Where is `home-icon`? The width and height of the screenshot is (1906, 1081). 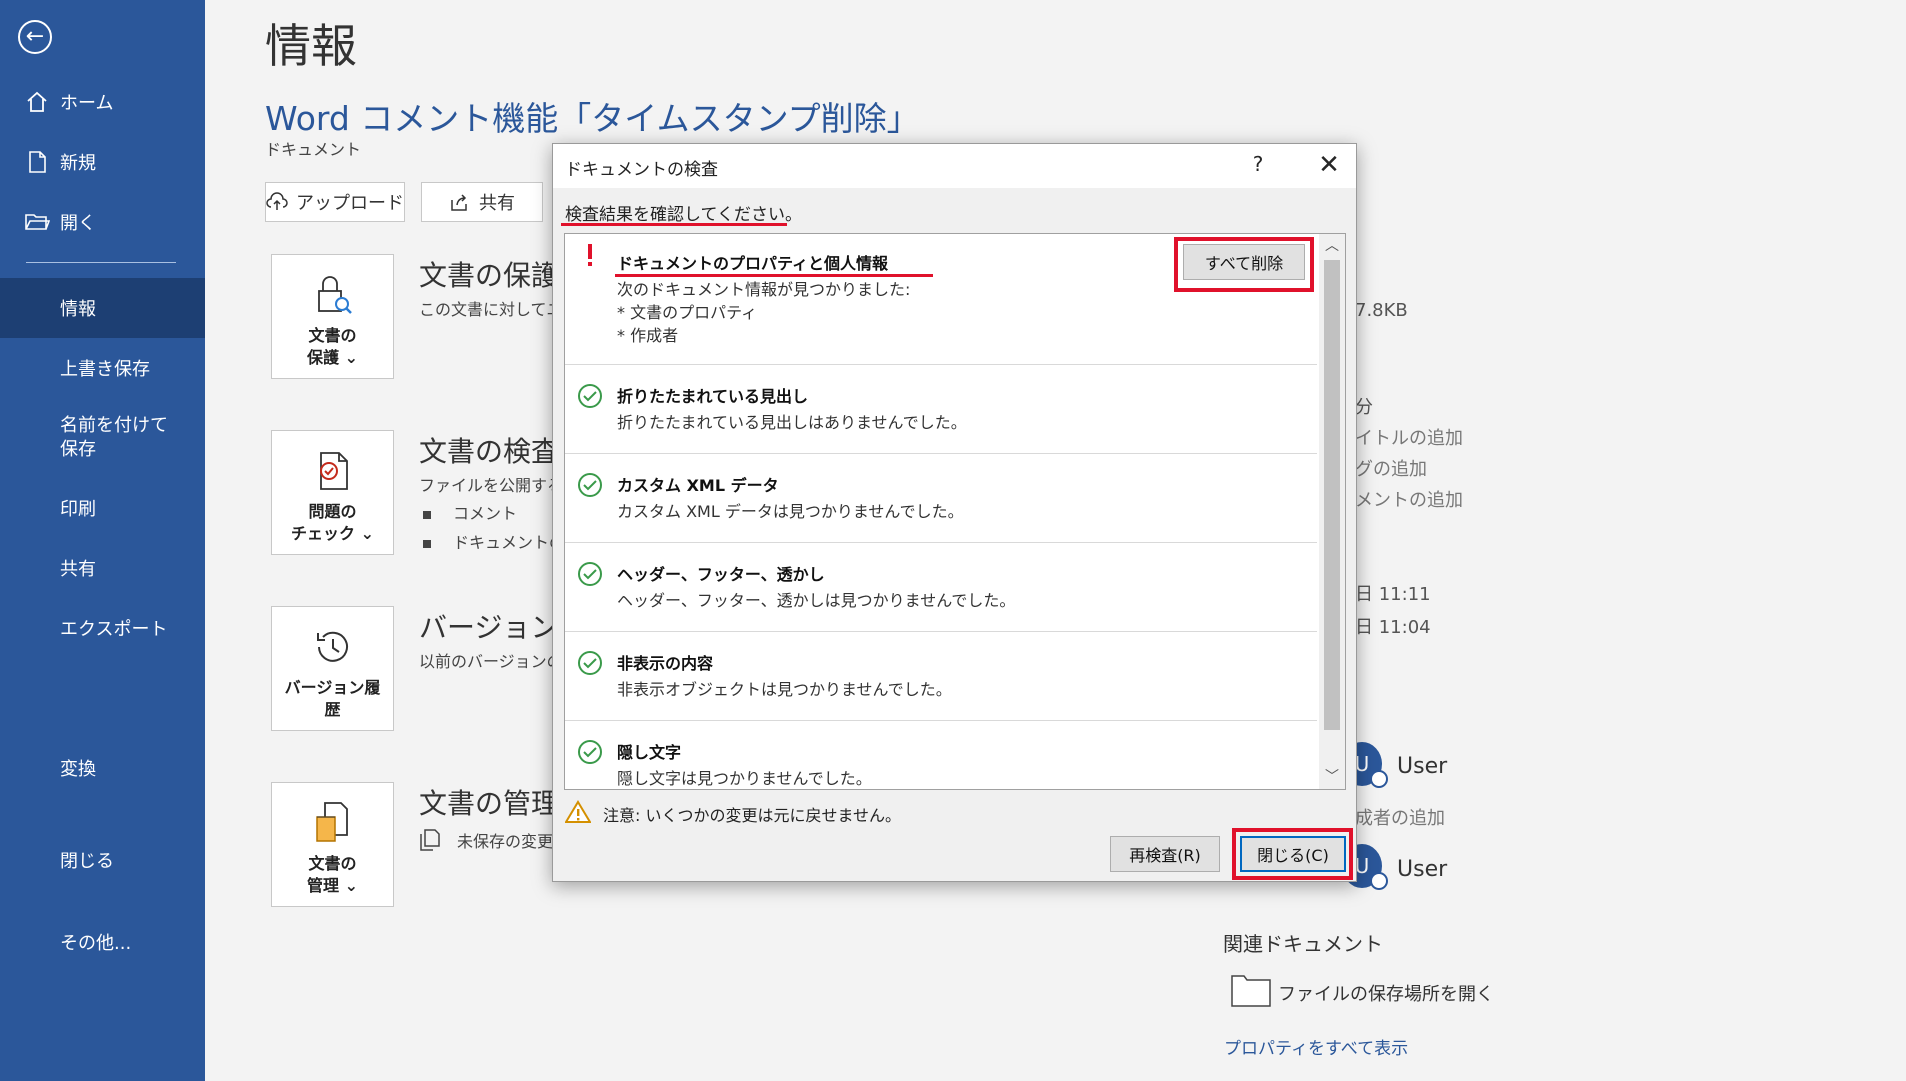 home-icon is located at coordinates (37, 101).